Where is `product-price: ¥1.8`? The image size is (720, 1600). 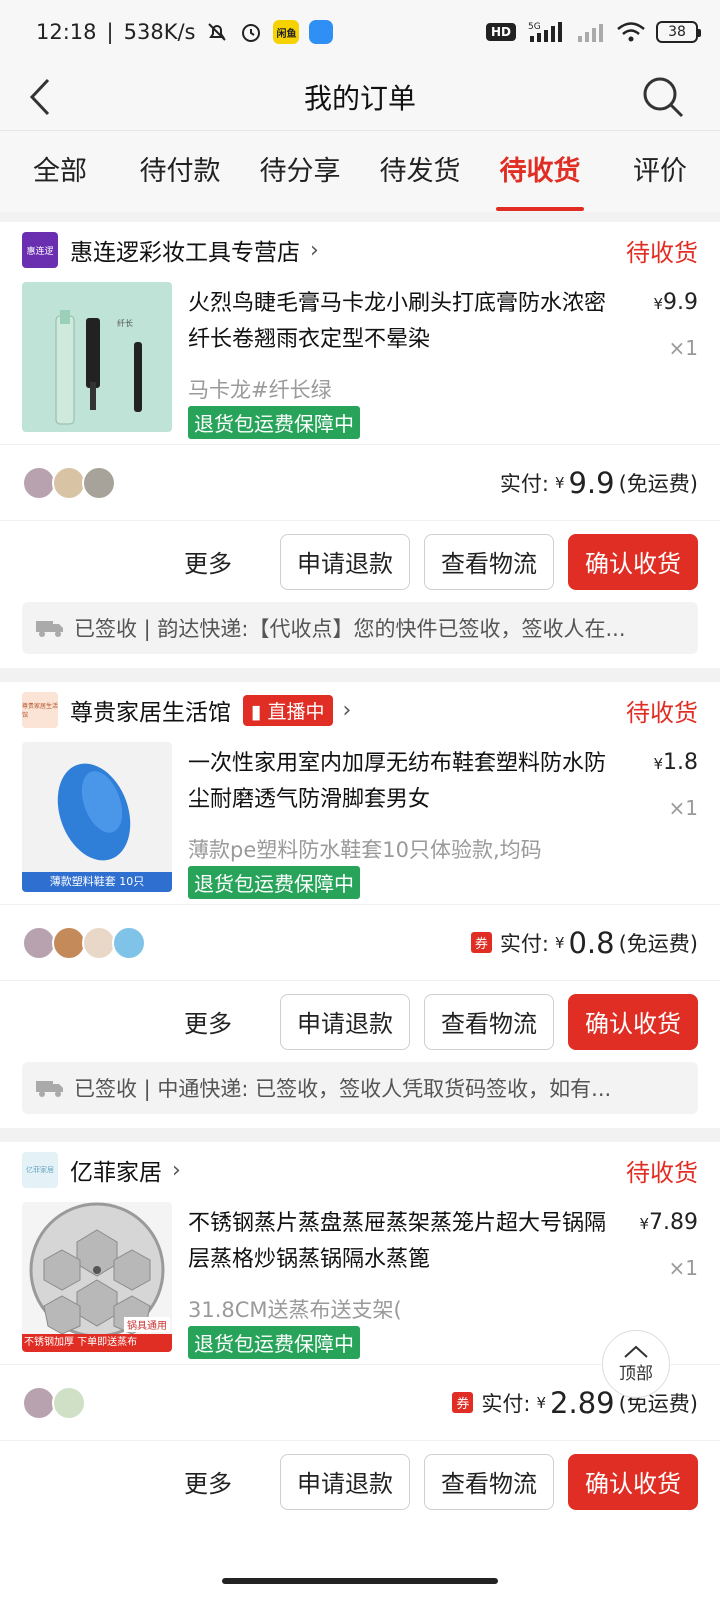
product-price: ¥1.8 is located at coordinates (675, 762).